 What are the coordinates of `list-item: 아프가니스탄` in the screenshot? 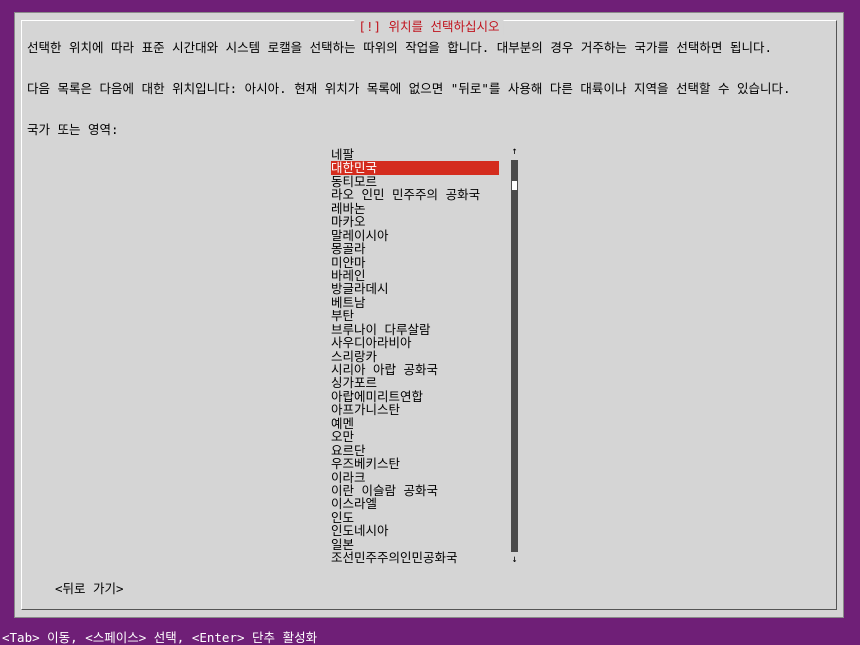 It's located at (415, 410).